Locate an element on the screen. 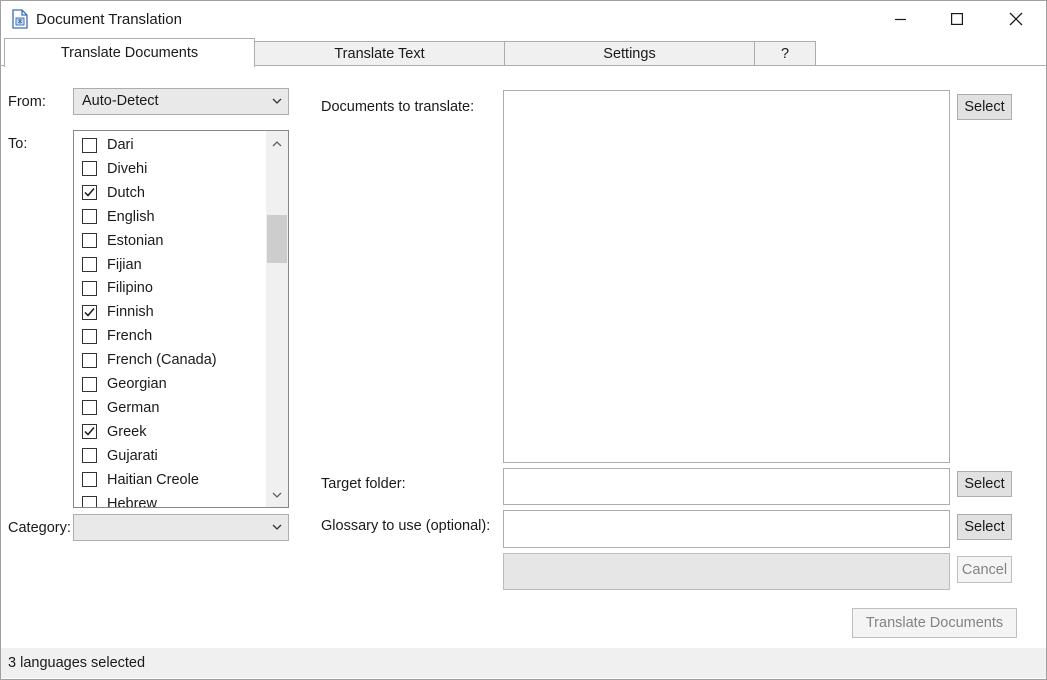 The image size is (1047, 680). language-item: Dari is located at coordinates (108, 145).